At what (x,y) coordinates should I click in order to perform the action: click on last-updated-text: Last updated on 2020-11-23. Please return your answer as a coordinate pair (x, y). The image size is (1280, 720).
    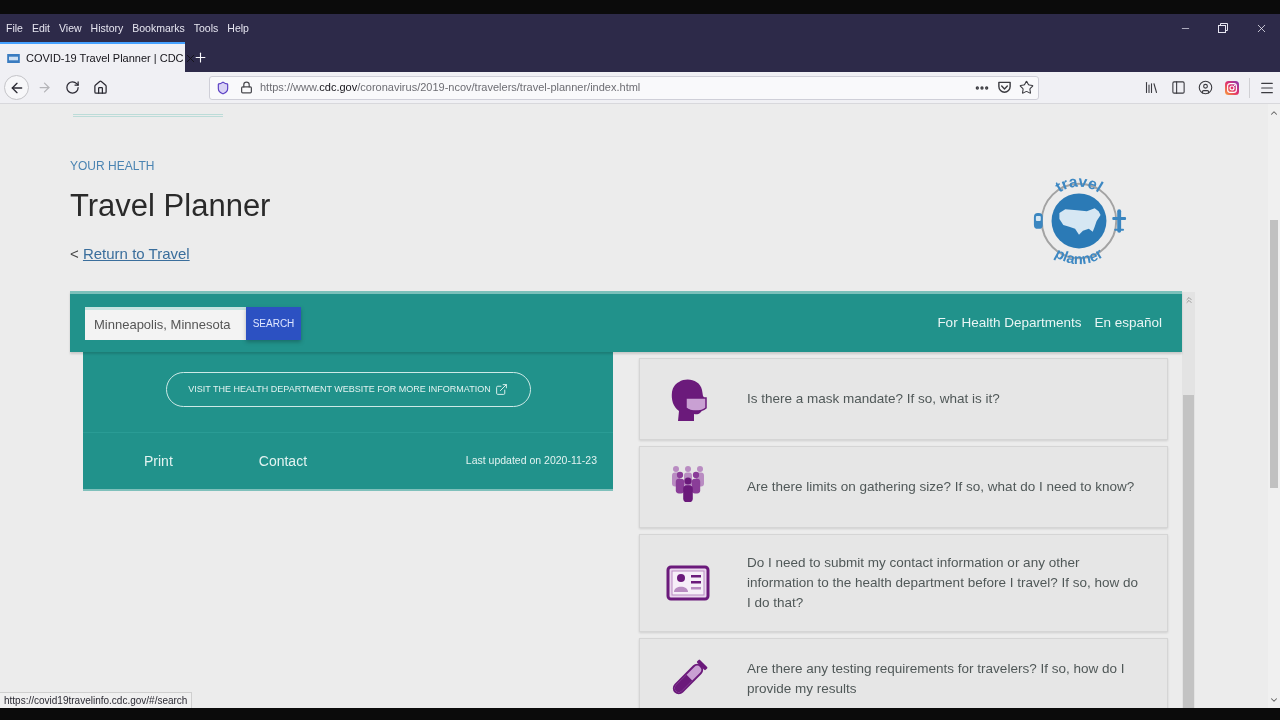
    Looking at the image, I should click on (531, 461).